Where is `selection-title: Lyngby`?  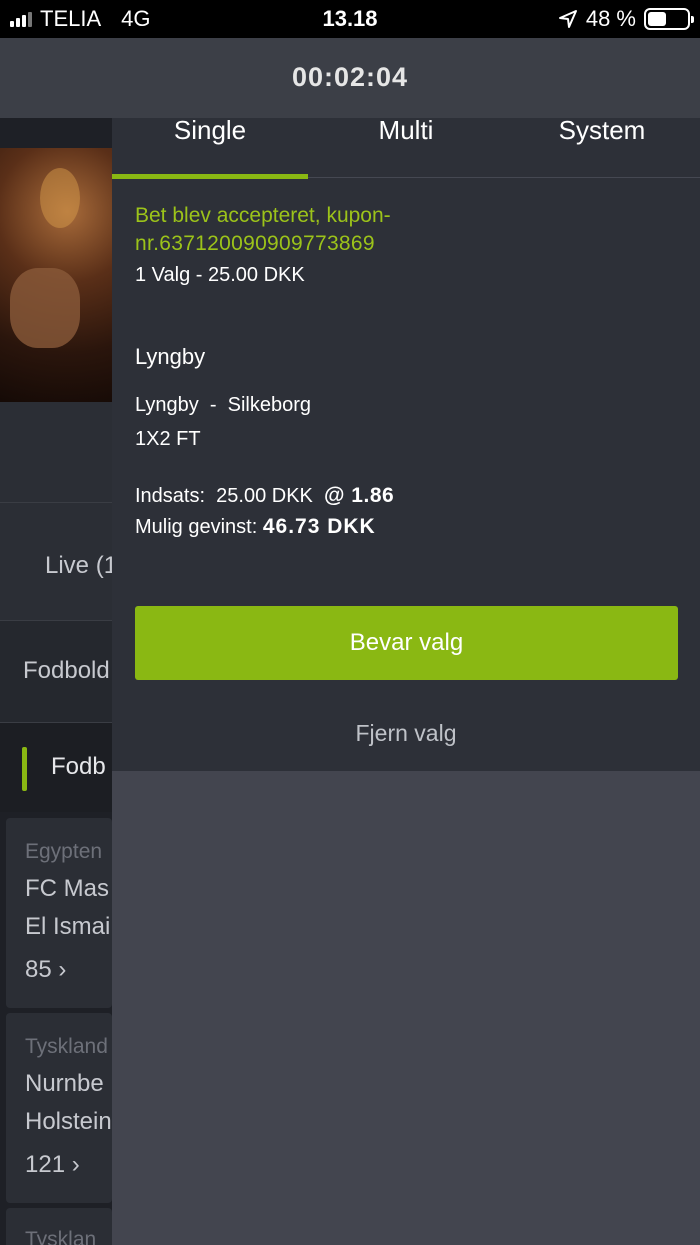 selection-title: Lyngby is located at coordinates (170, 356).